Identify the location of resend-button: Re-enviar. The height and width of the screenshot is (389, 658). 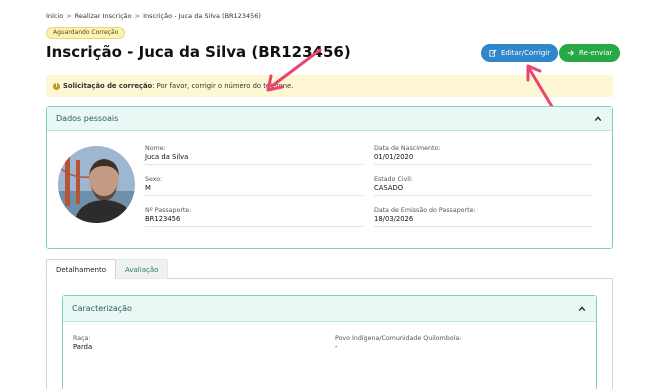
(590, 53).